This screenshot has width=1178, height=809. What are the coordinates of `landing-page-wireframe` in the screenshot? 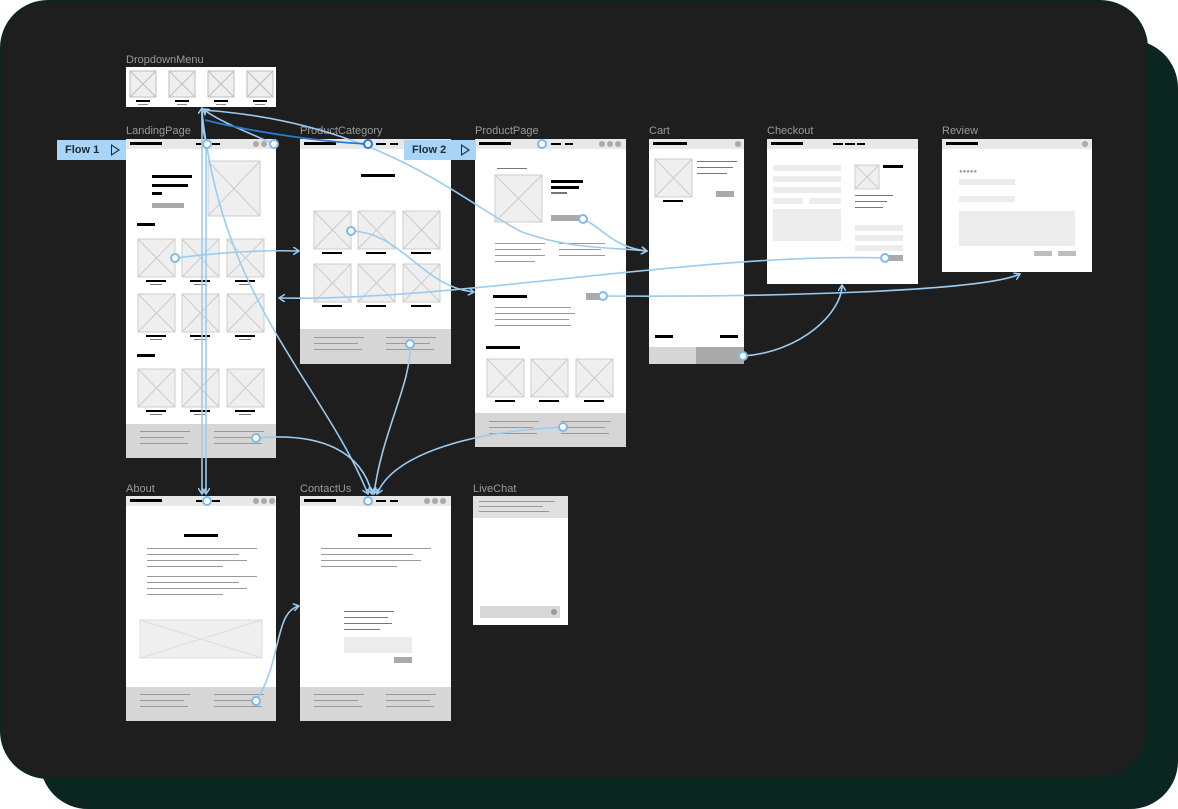 It's located at (201, 298).